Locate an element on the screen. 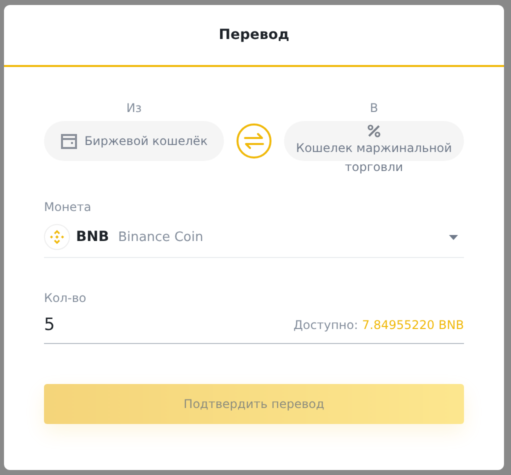  to-label: В is located at coordinates (374, 108).